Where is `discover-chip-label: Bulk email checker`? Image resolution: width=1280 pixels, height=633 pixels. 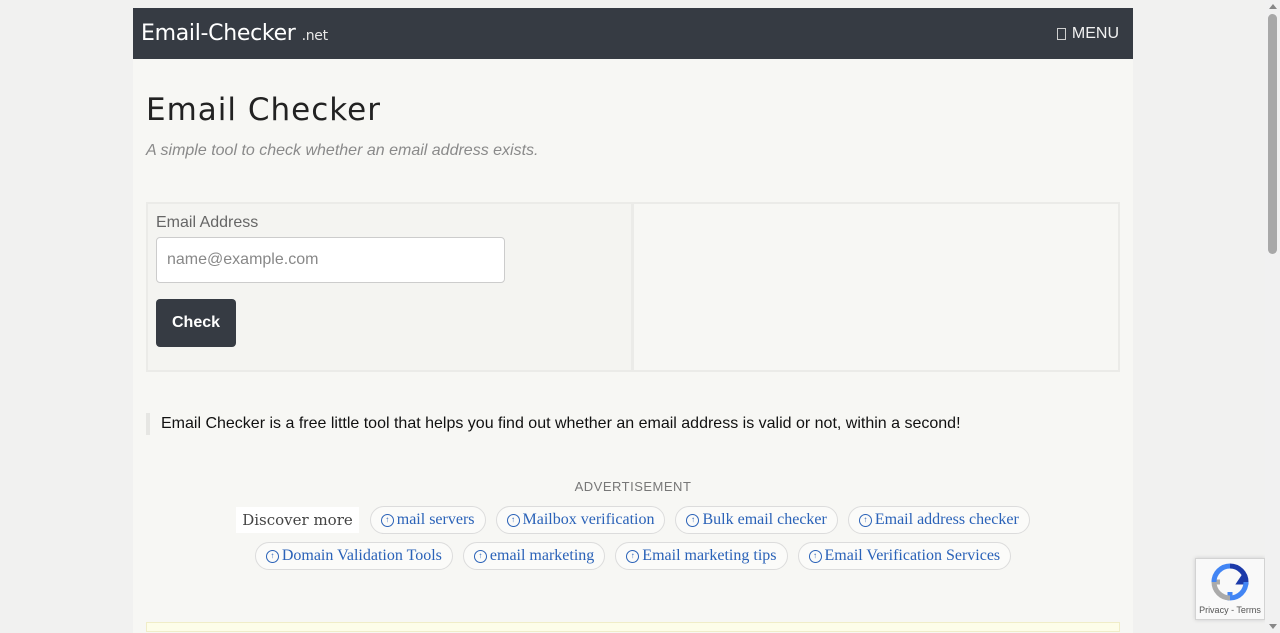
discover-chip-label: Bulk email checker is located at coordinates (764, 519).